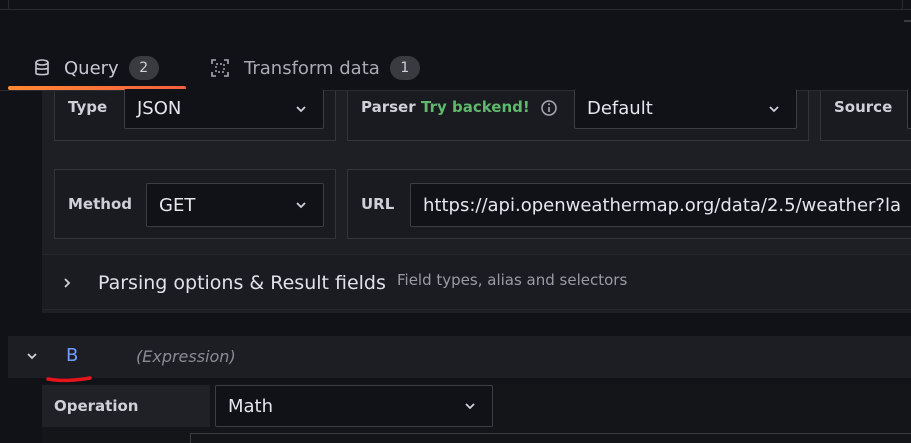  I want to click on tab-transform-data: Transform data 1, so click(315, 68).